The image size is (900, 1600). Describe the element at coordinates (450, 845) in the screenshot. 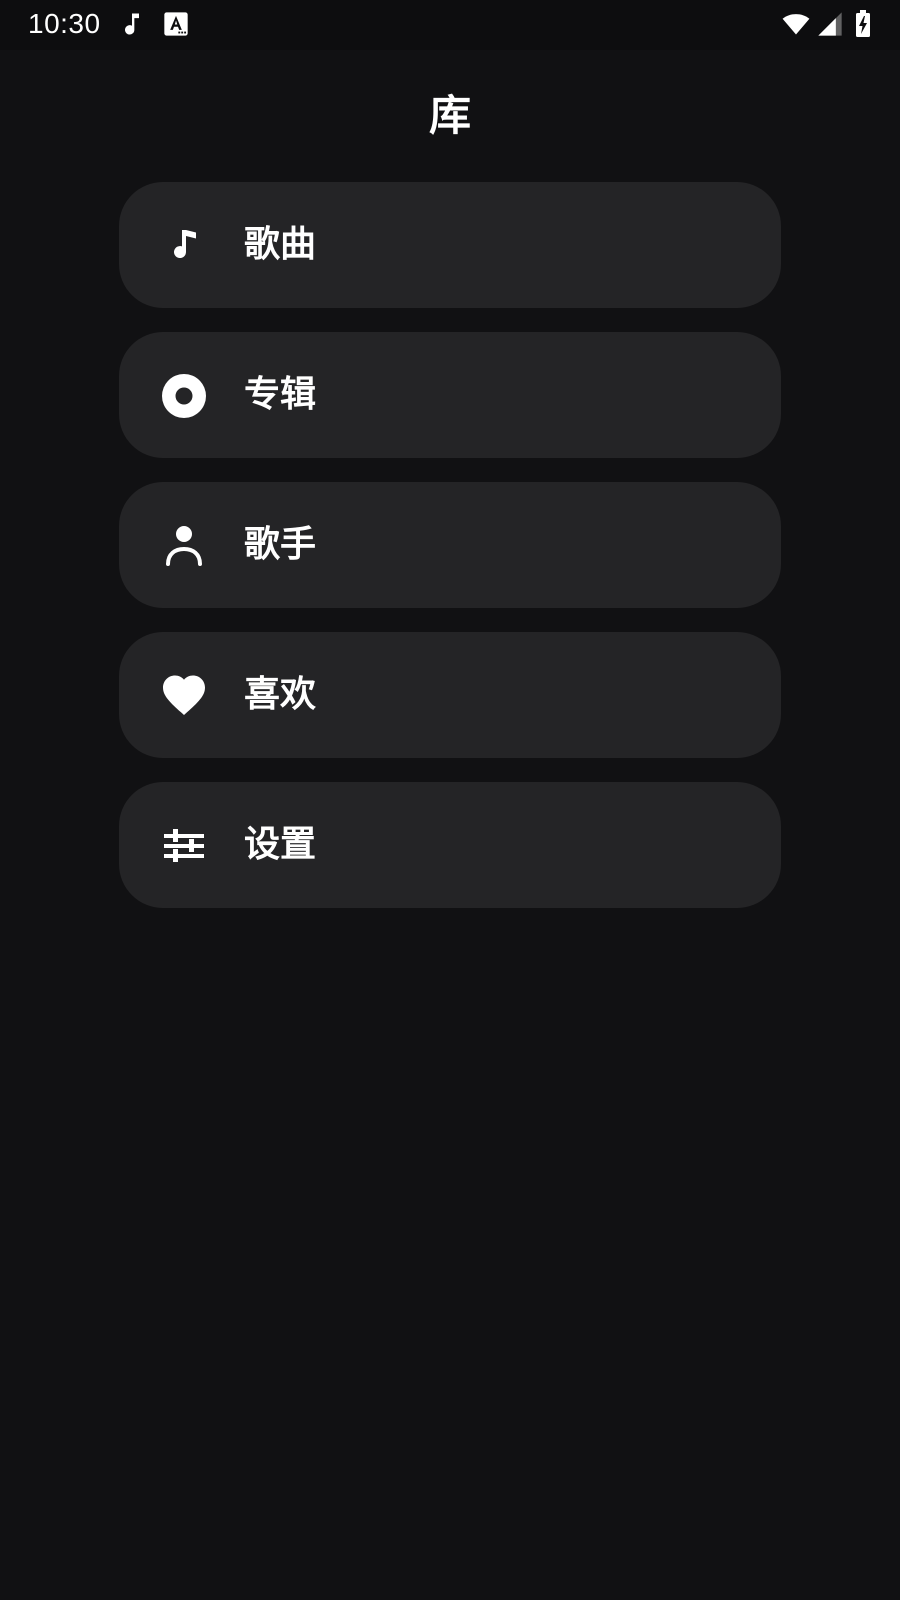

I see `menu-item-settings: 设置` at that location.